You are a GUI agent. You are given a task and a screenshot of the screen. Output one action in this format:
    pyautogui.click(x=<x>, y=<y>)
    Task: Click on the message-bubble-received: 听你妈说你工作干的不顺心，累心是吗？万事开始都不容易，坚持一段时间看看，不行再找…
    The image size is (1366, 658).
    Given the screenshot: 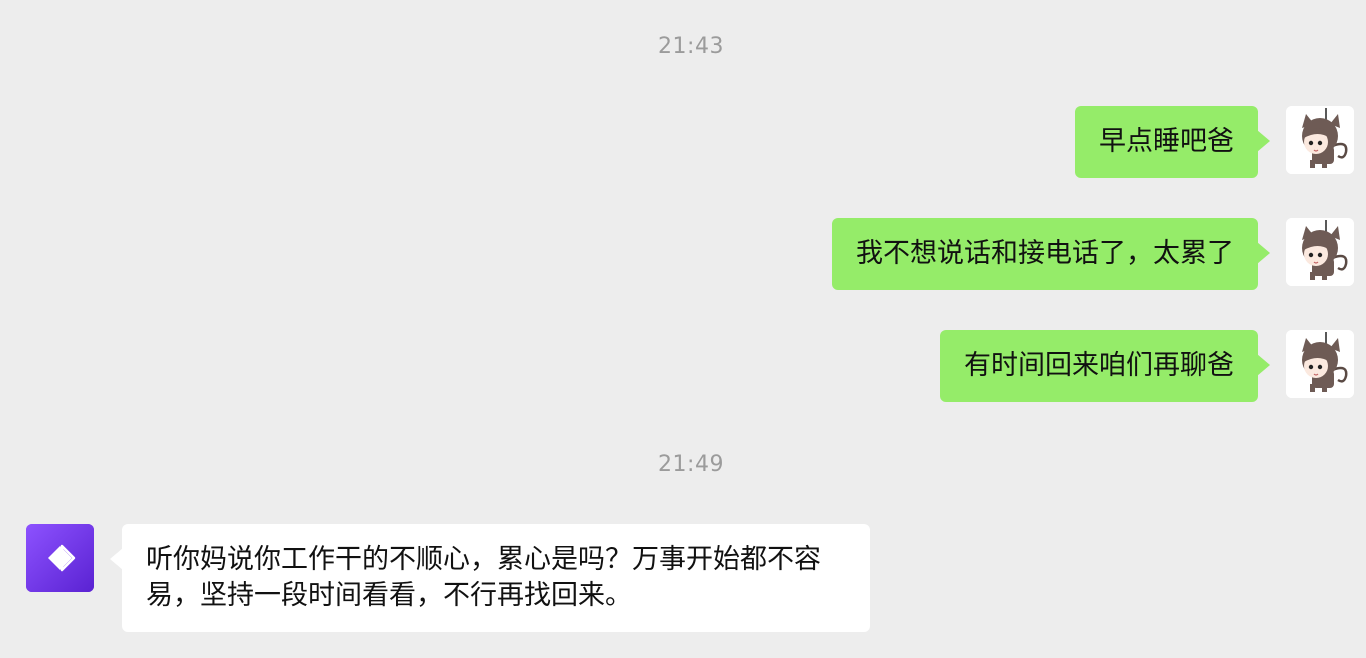 What is the action you would take?
    pyautogui.click(x=490, y=578)
    